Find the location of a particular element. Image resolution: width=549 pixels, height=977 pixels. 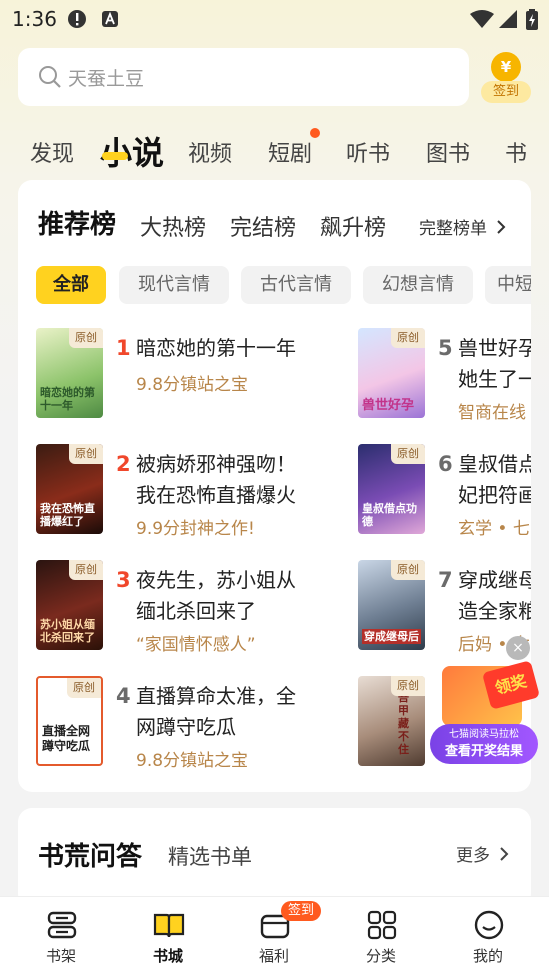

tab-video: 视频 is located at coordinates (210, 152).